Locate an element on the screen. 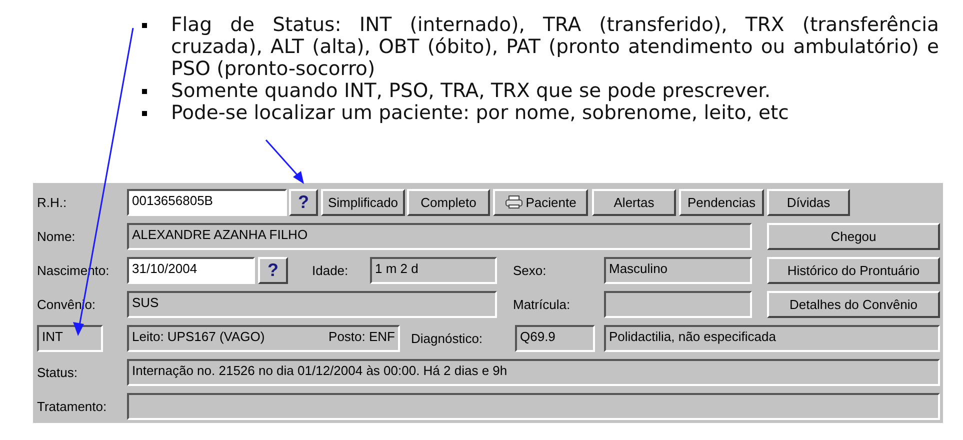 Image resolution: width=963 pixels, height=440 pixels. input-field: 31/10/2004 is located at coordinates (191, 270).